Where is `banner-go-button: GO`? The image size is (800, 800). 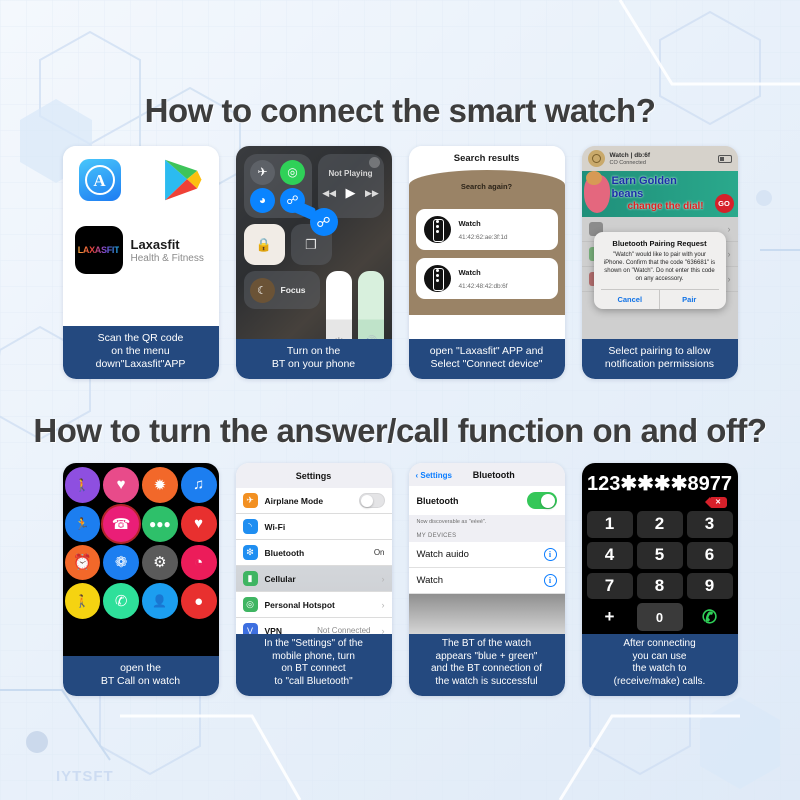
banner-go-button: GO is located at coordinates (724, 203).